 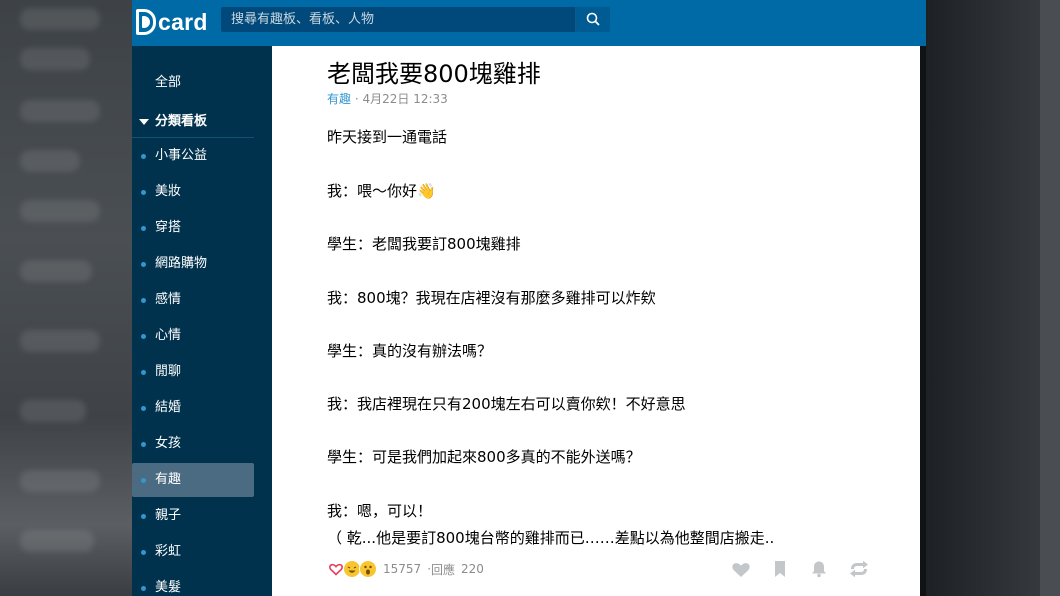 I want to click on sidebar-item-label: 美妝, so click(x=168, y=191).